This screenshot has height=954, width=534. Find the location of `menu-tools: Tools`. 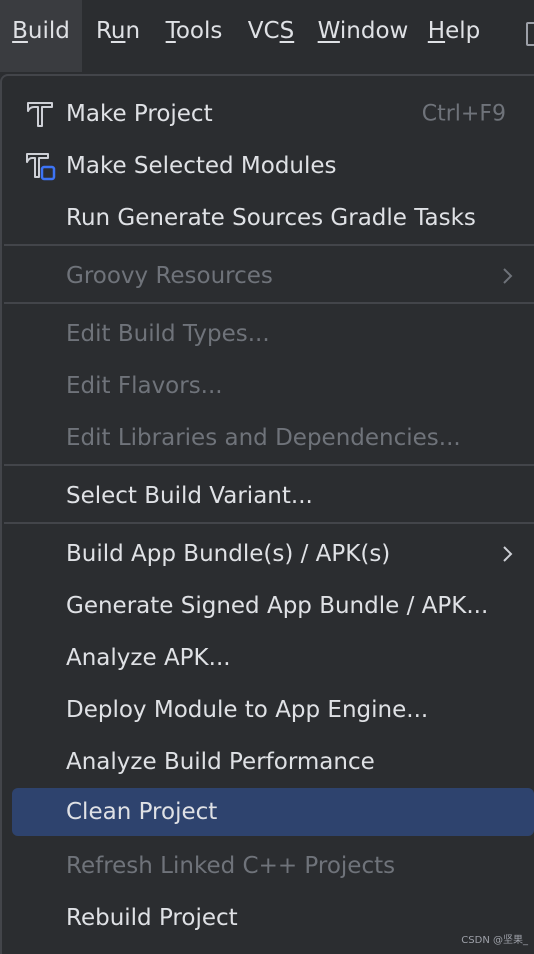

menu-tools: Tools is located at coordinates (194, 36).